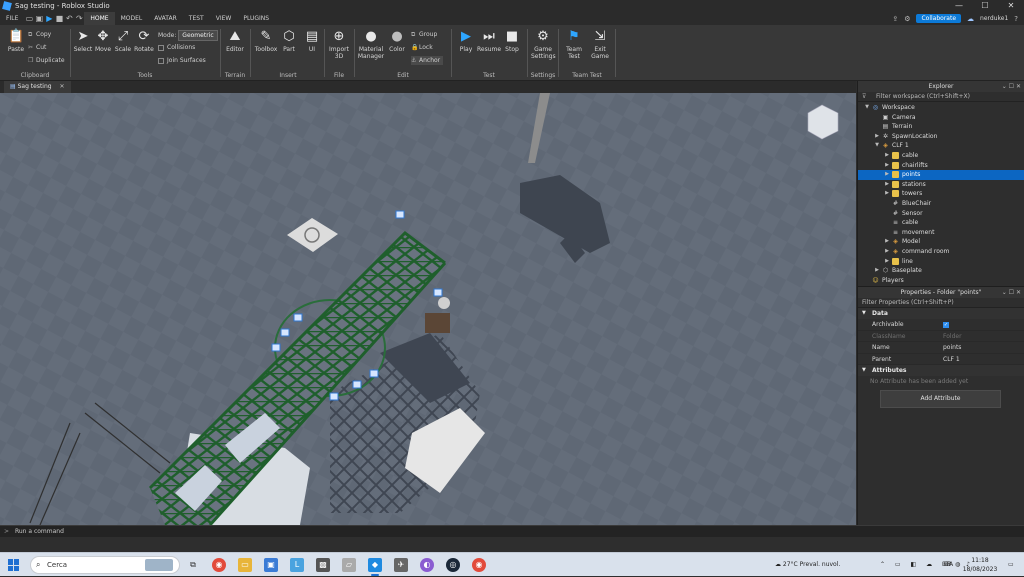  Describe the element at coordinates (1011, 565) in the screenshot. I see `notifications-icon: ▭` at that location.